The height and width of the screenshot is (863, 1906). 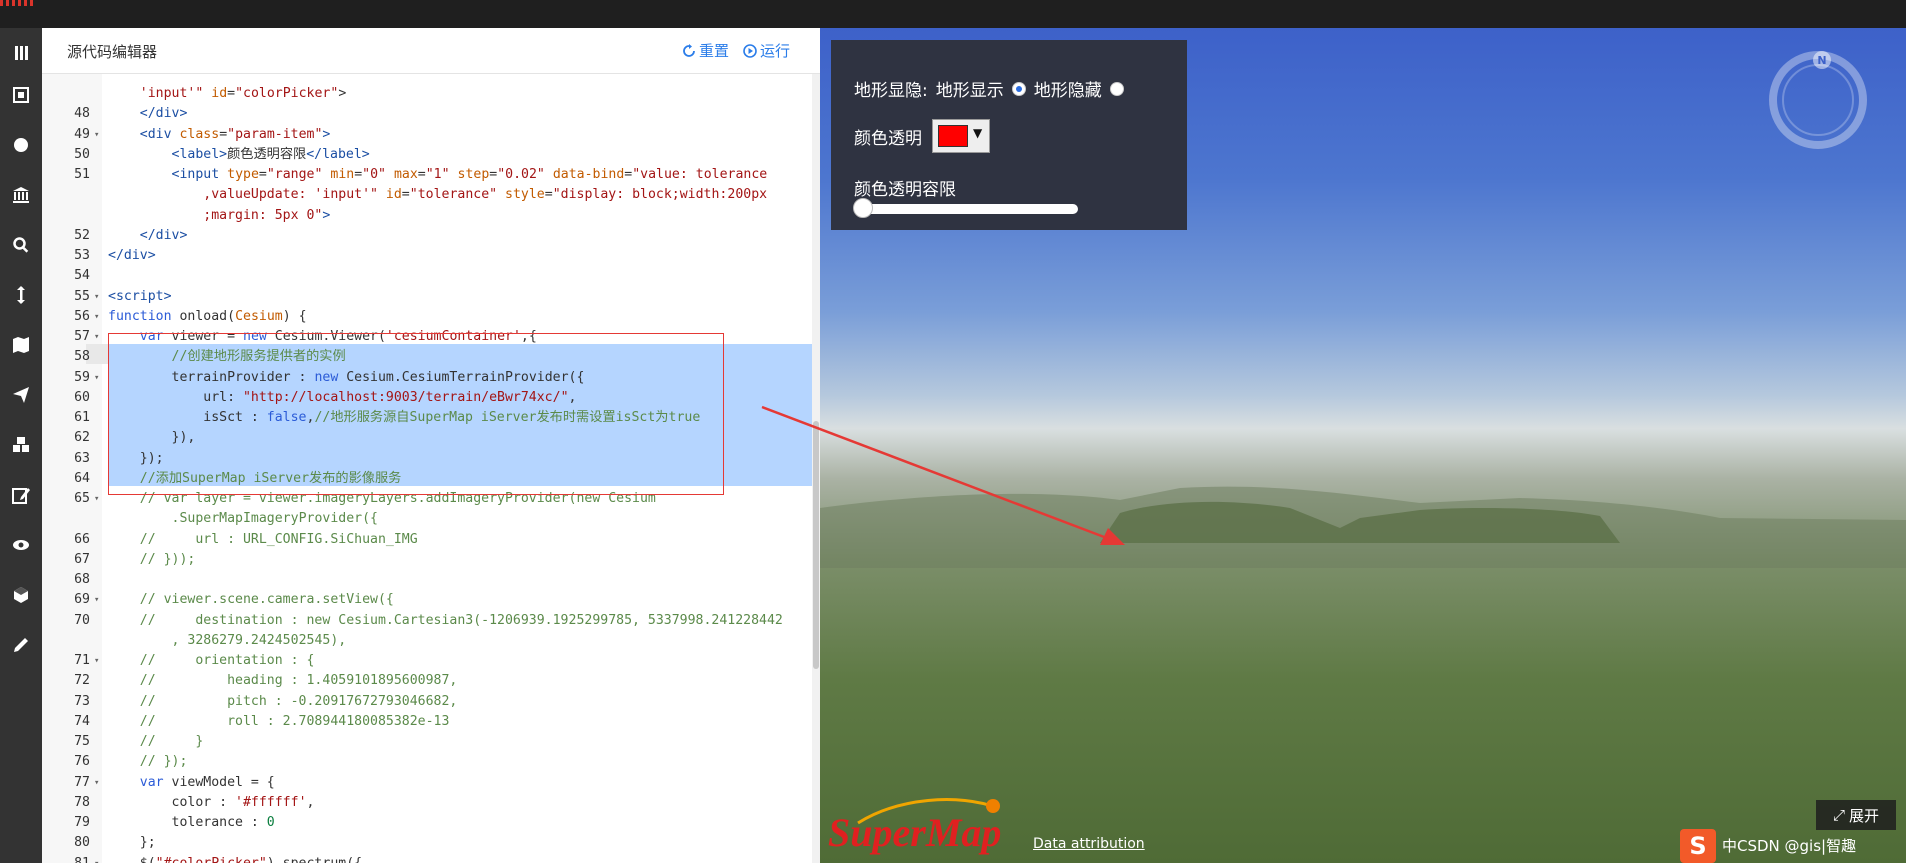 What do you see at coordinates (211, 802) in the screenshot?
I see `code-text: color : '#ffffff',` at bounding box center [211, 802].